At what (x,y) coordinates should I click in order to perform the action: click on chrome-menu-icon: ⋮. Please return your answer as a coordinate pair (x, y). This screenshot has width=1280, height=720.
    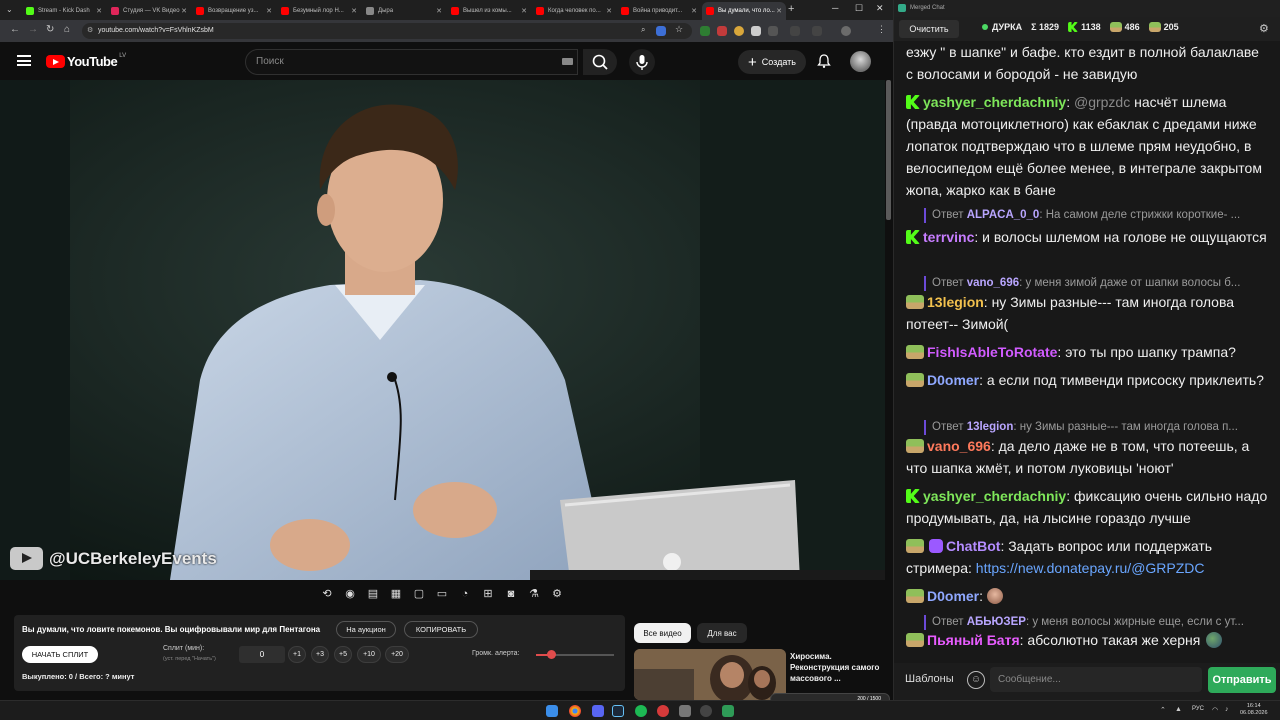
    Looking at the image, I should click on (882, 29).